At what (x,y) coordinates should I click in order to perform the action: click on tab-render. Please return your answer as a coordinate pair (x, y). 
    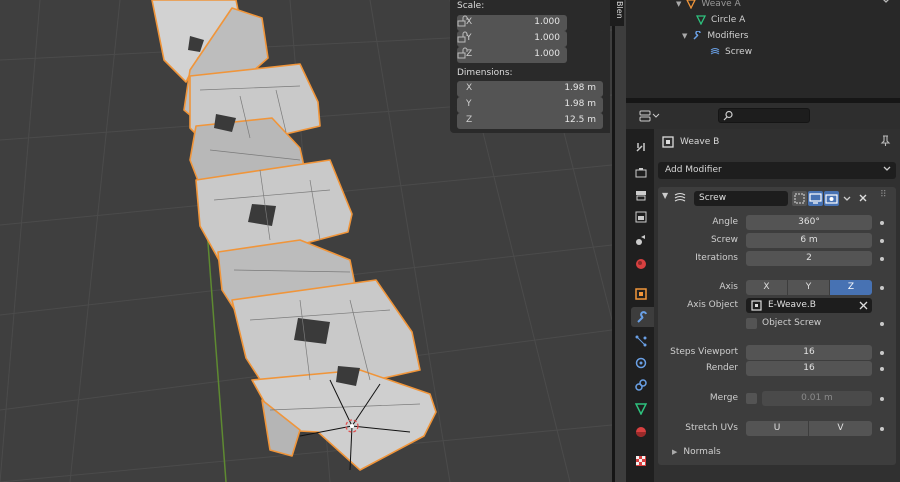
    Looking at the image, I should click on (641, 173).